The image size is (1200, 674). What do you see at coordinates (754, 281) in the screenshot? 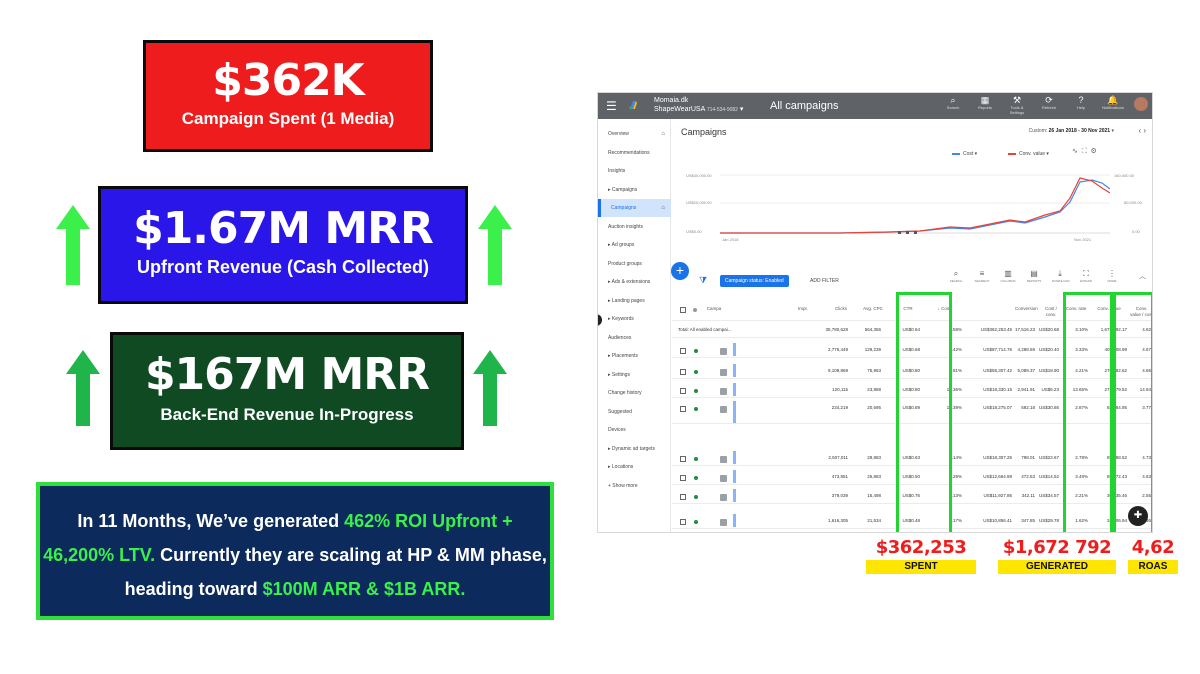
I see `campaign-status-filter-chip: Campaign status: Enabled` at bounding box center [754, 281].